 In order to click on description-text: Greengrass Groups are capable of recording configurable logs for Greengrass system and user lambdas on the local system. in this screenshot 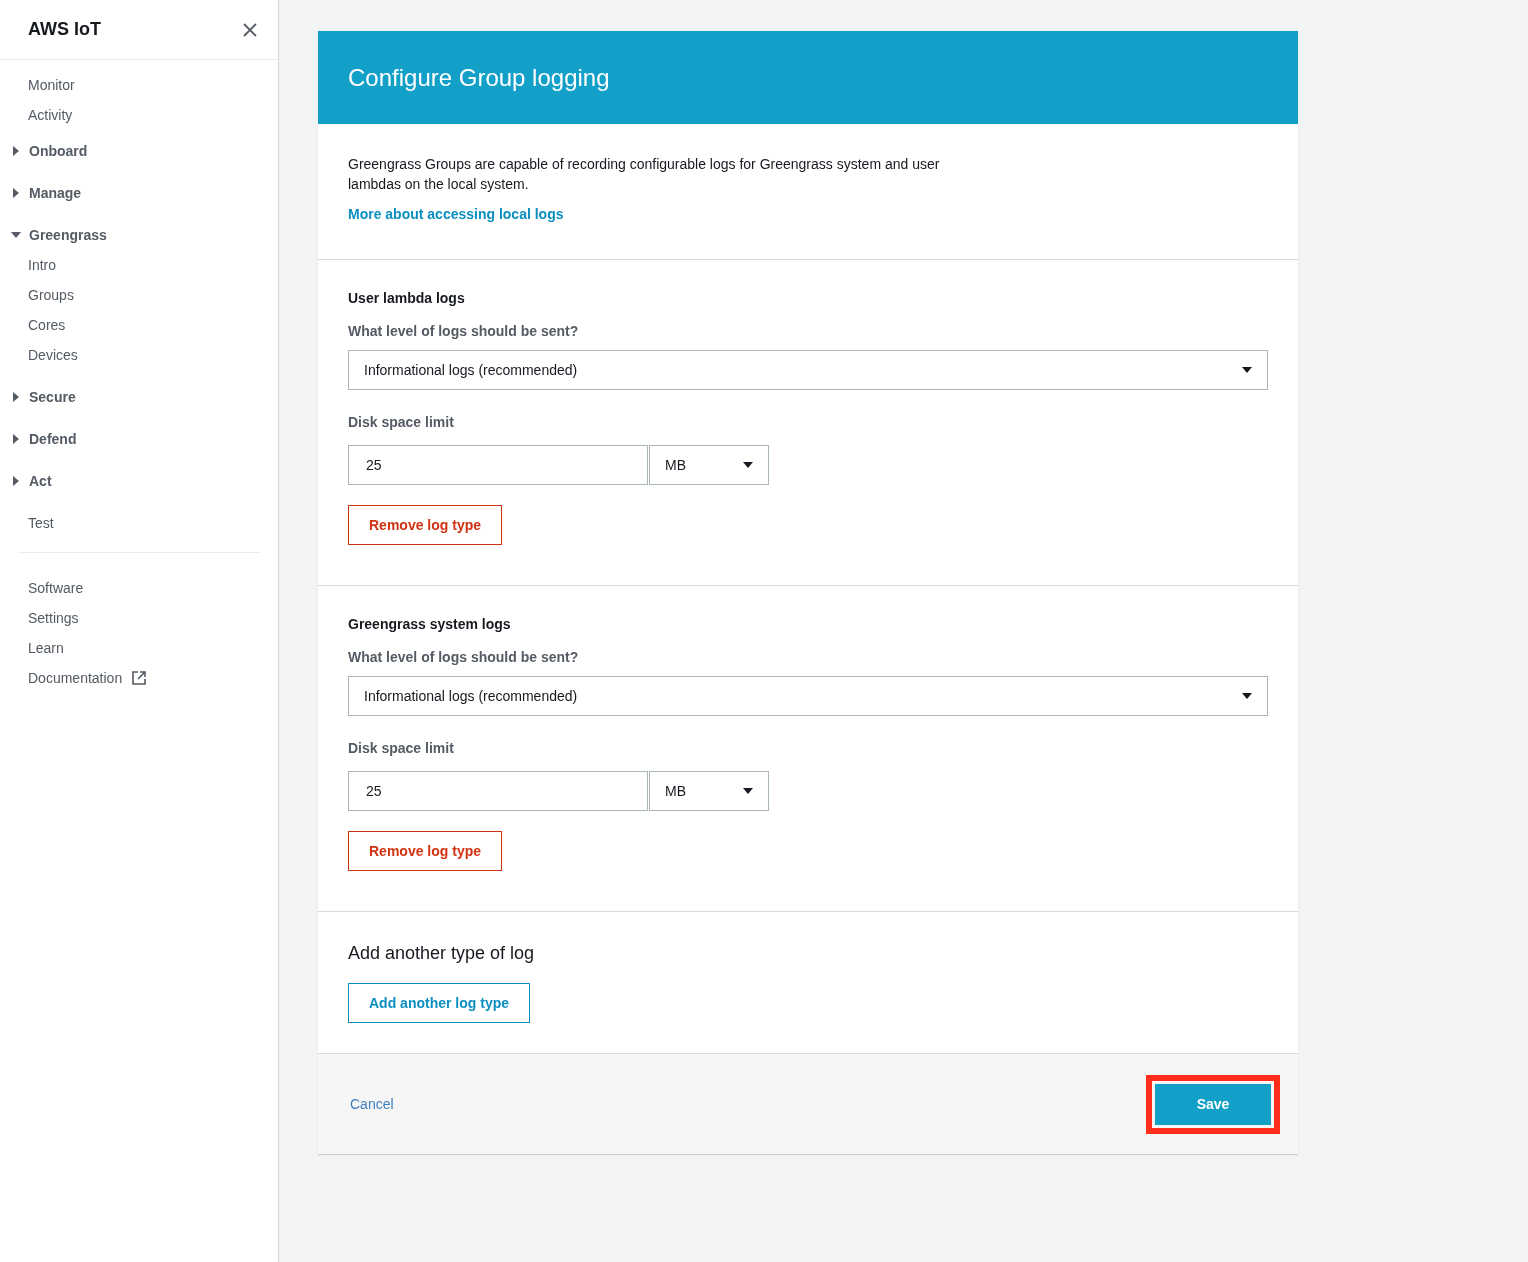, I will do `click(644, 174)`.